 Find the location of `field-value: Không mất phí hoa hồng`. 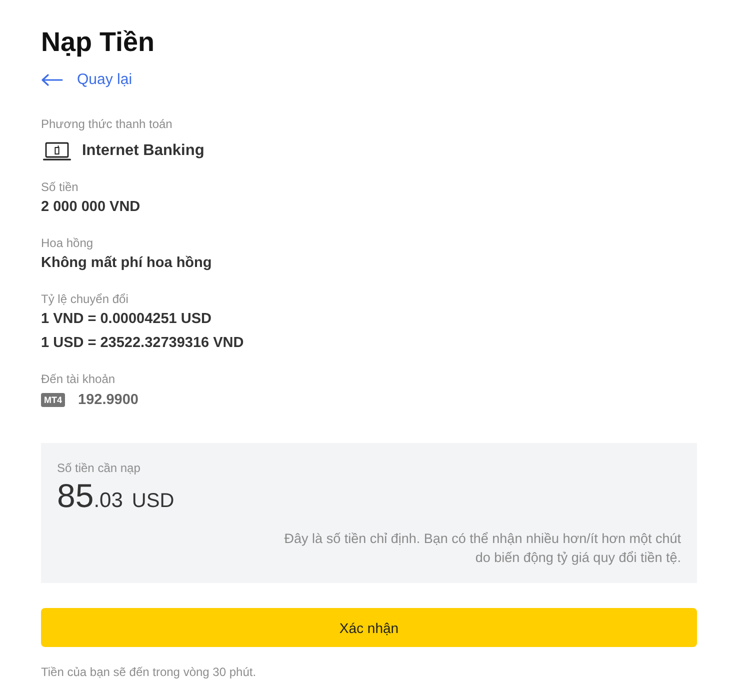

field-value: Không mất phí hoa hồng is located at coordinates (126, 263).